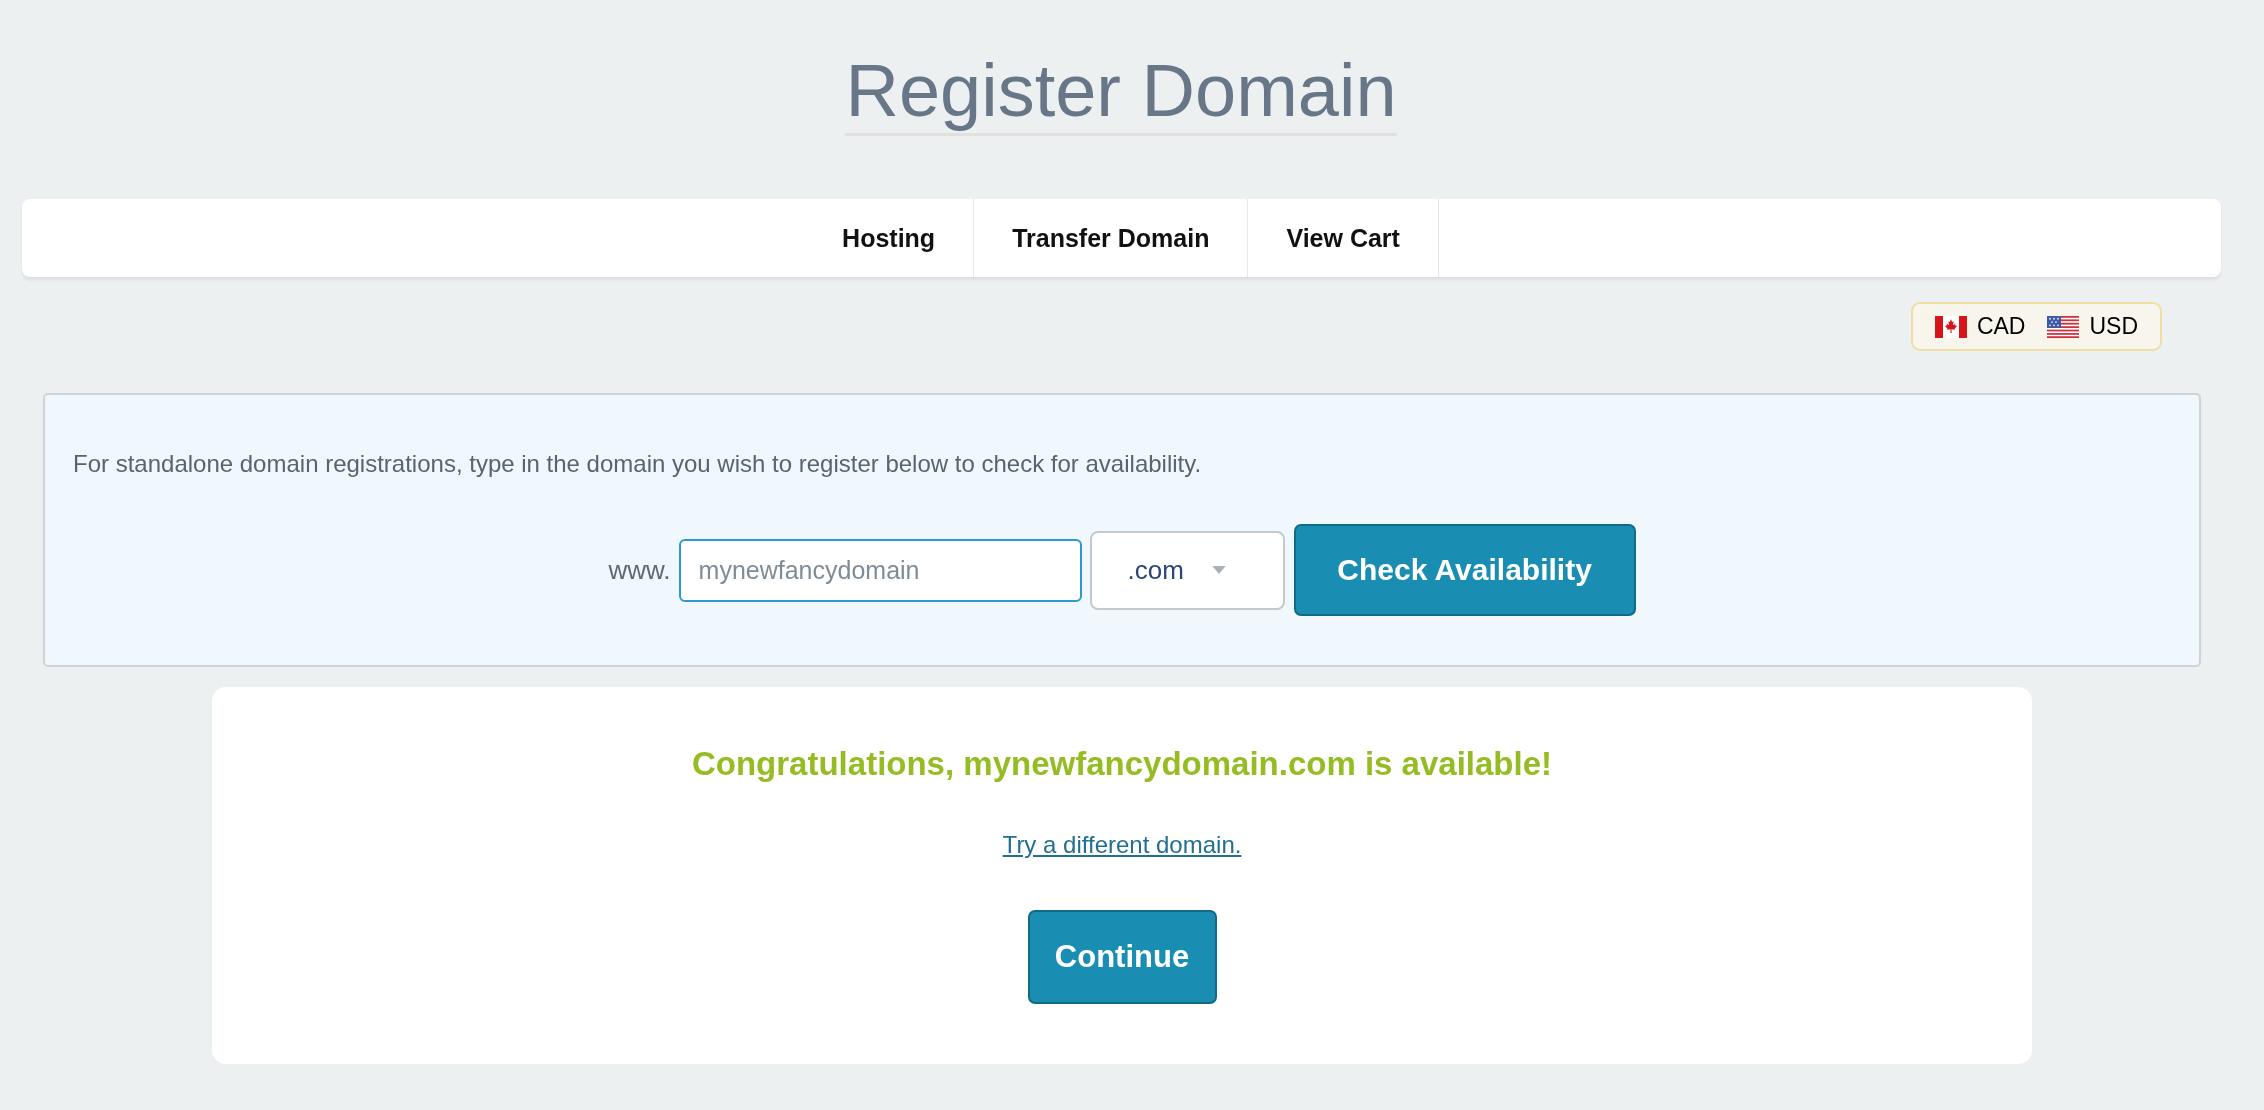 Image resolution: width=2264 pixels, height=1110 pixels. Describe the element at coordinates (2063, 326) in the screenshot. I see `usa-flag-icon` at that location.